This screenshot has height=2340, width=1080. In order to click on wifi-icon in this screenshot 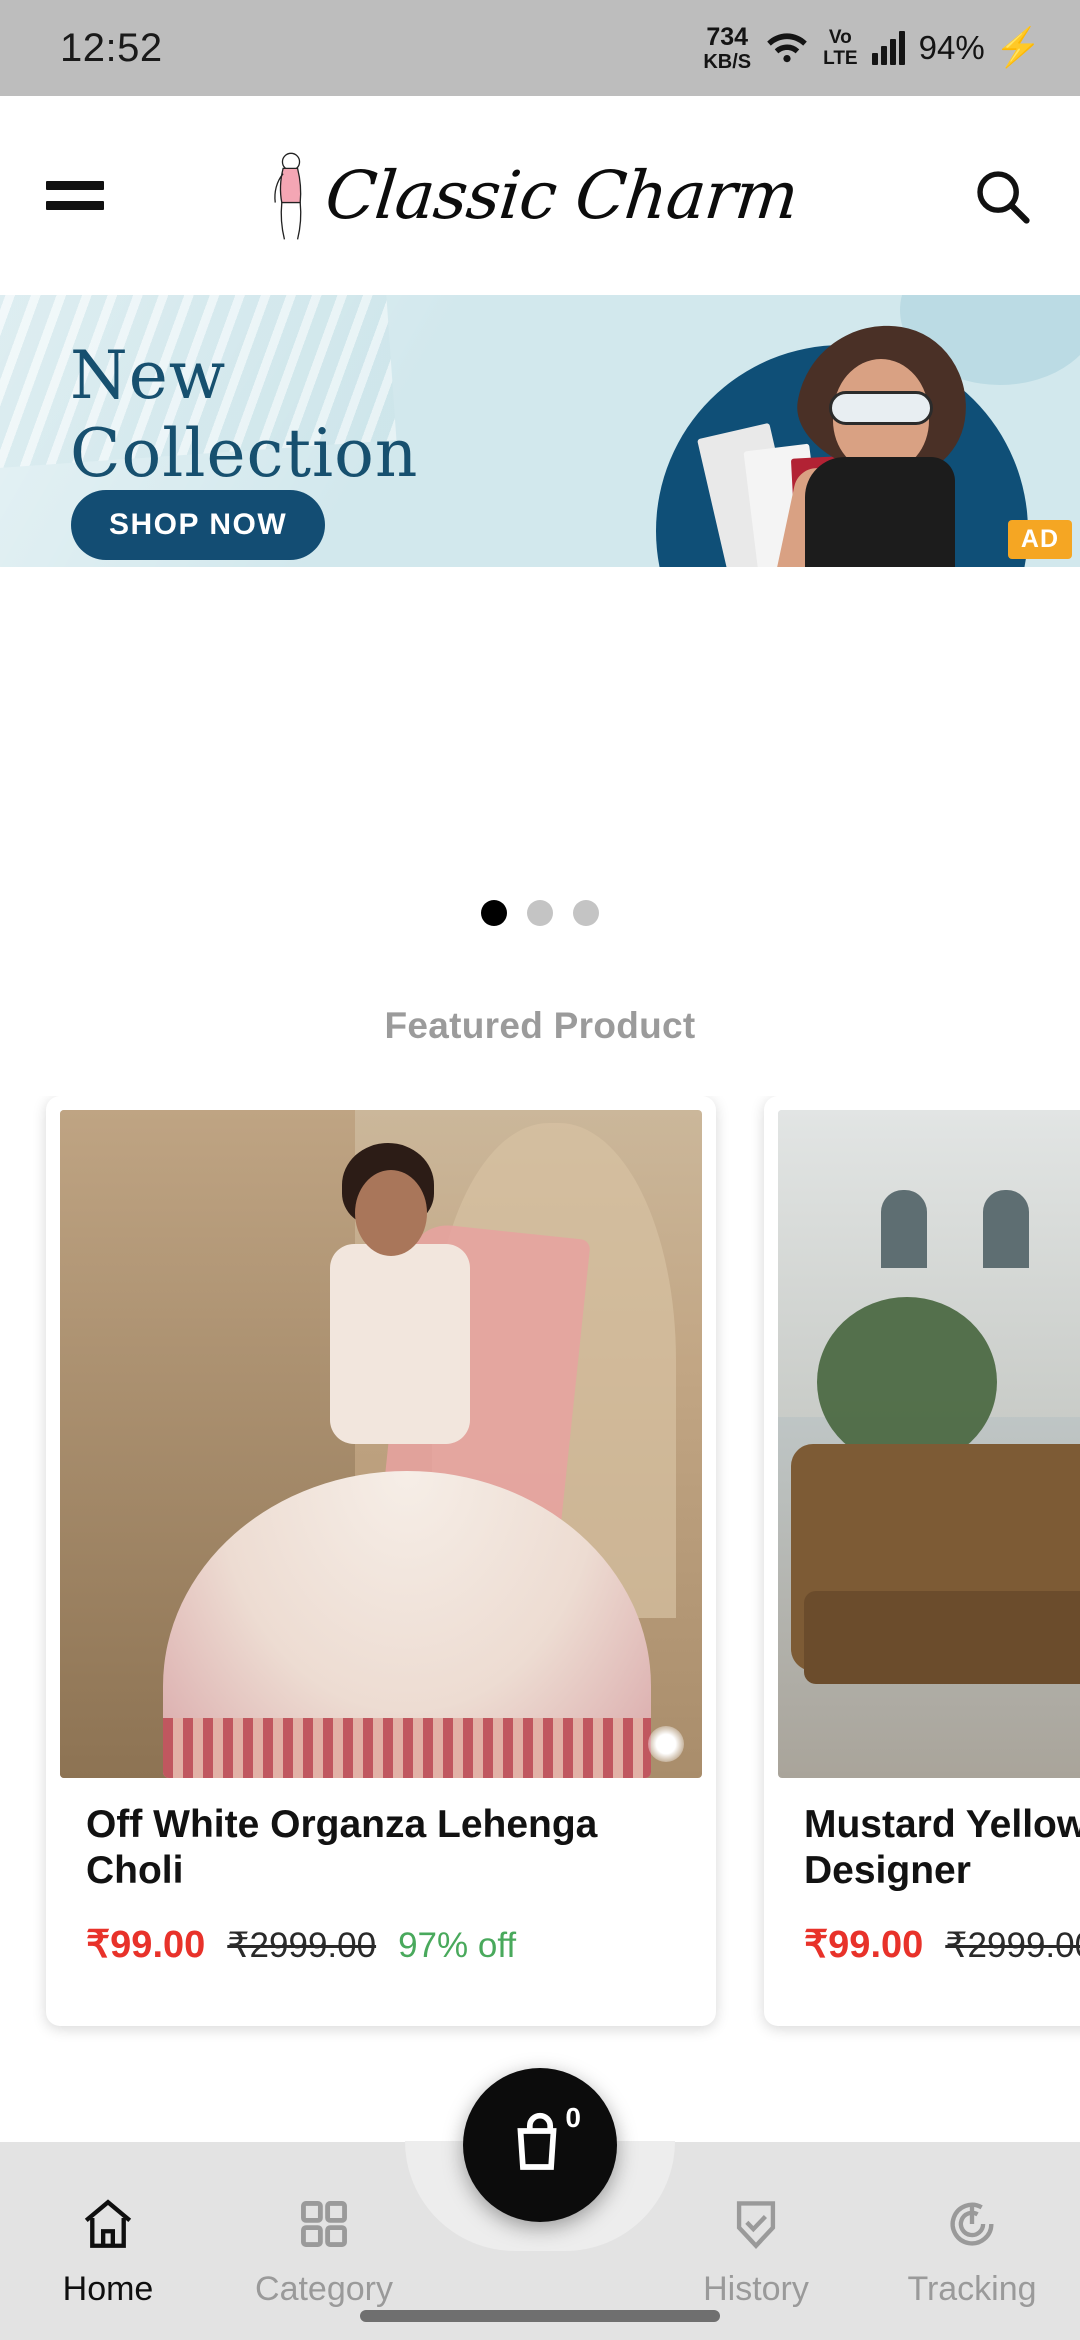, I will do `click(787, 48)`.